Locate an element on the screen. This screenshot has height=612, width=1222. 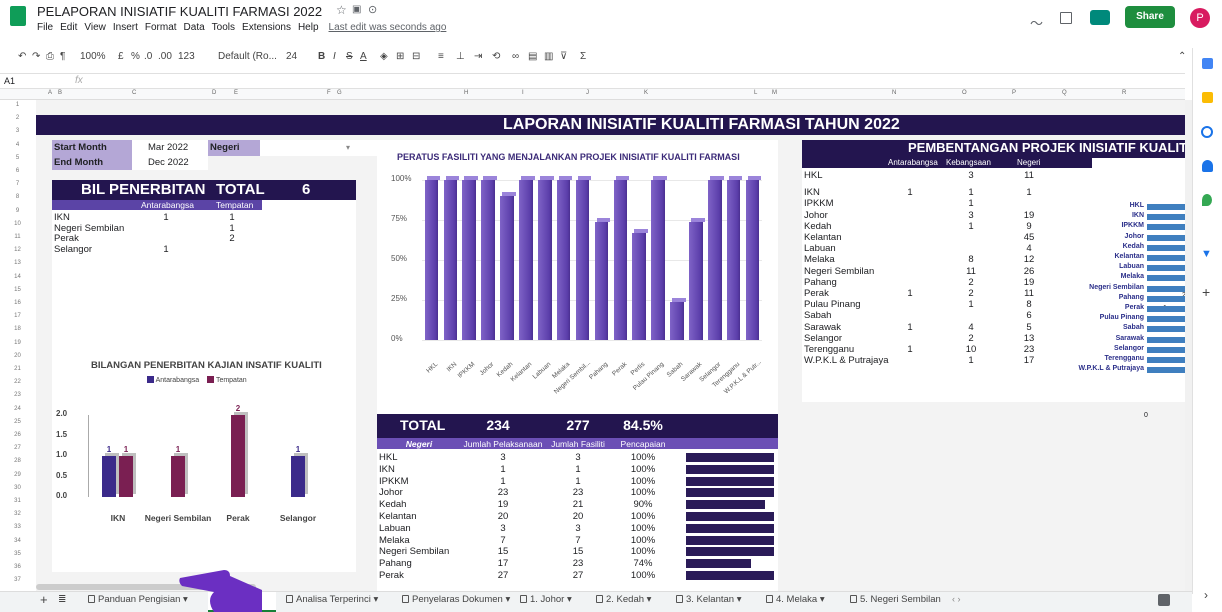
avatar: P is located at coordinates (1200, 18).